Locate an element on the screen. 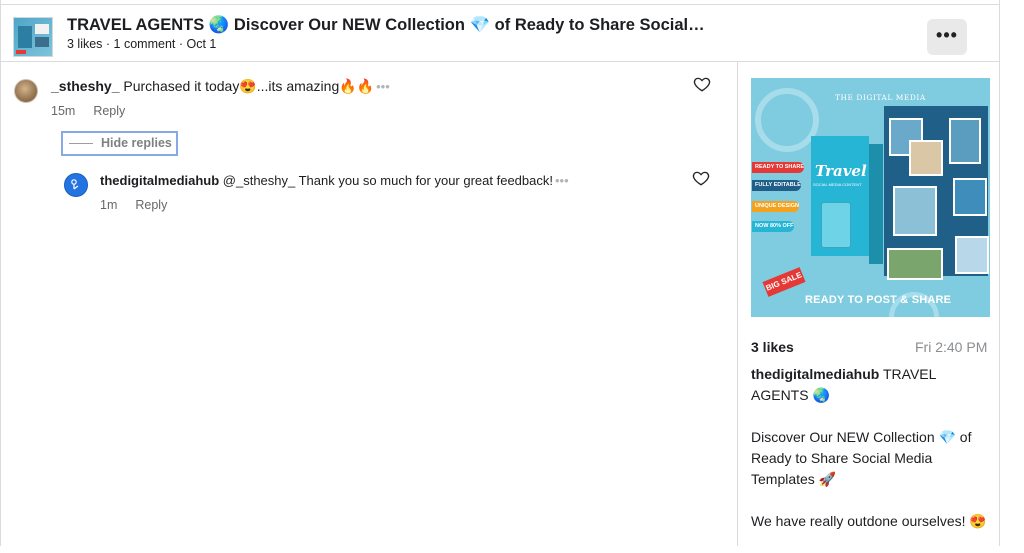  comment-meta: 15m Reply is located at coordinates (88, 111).